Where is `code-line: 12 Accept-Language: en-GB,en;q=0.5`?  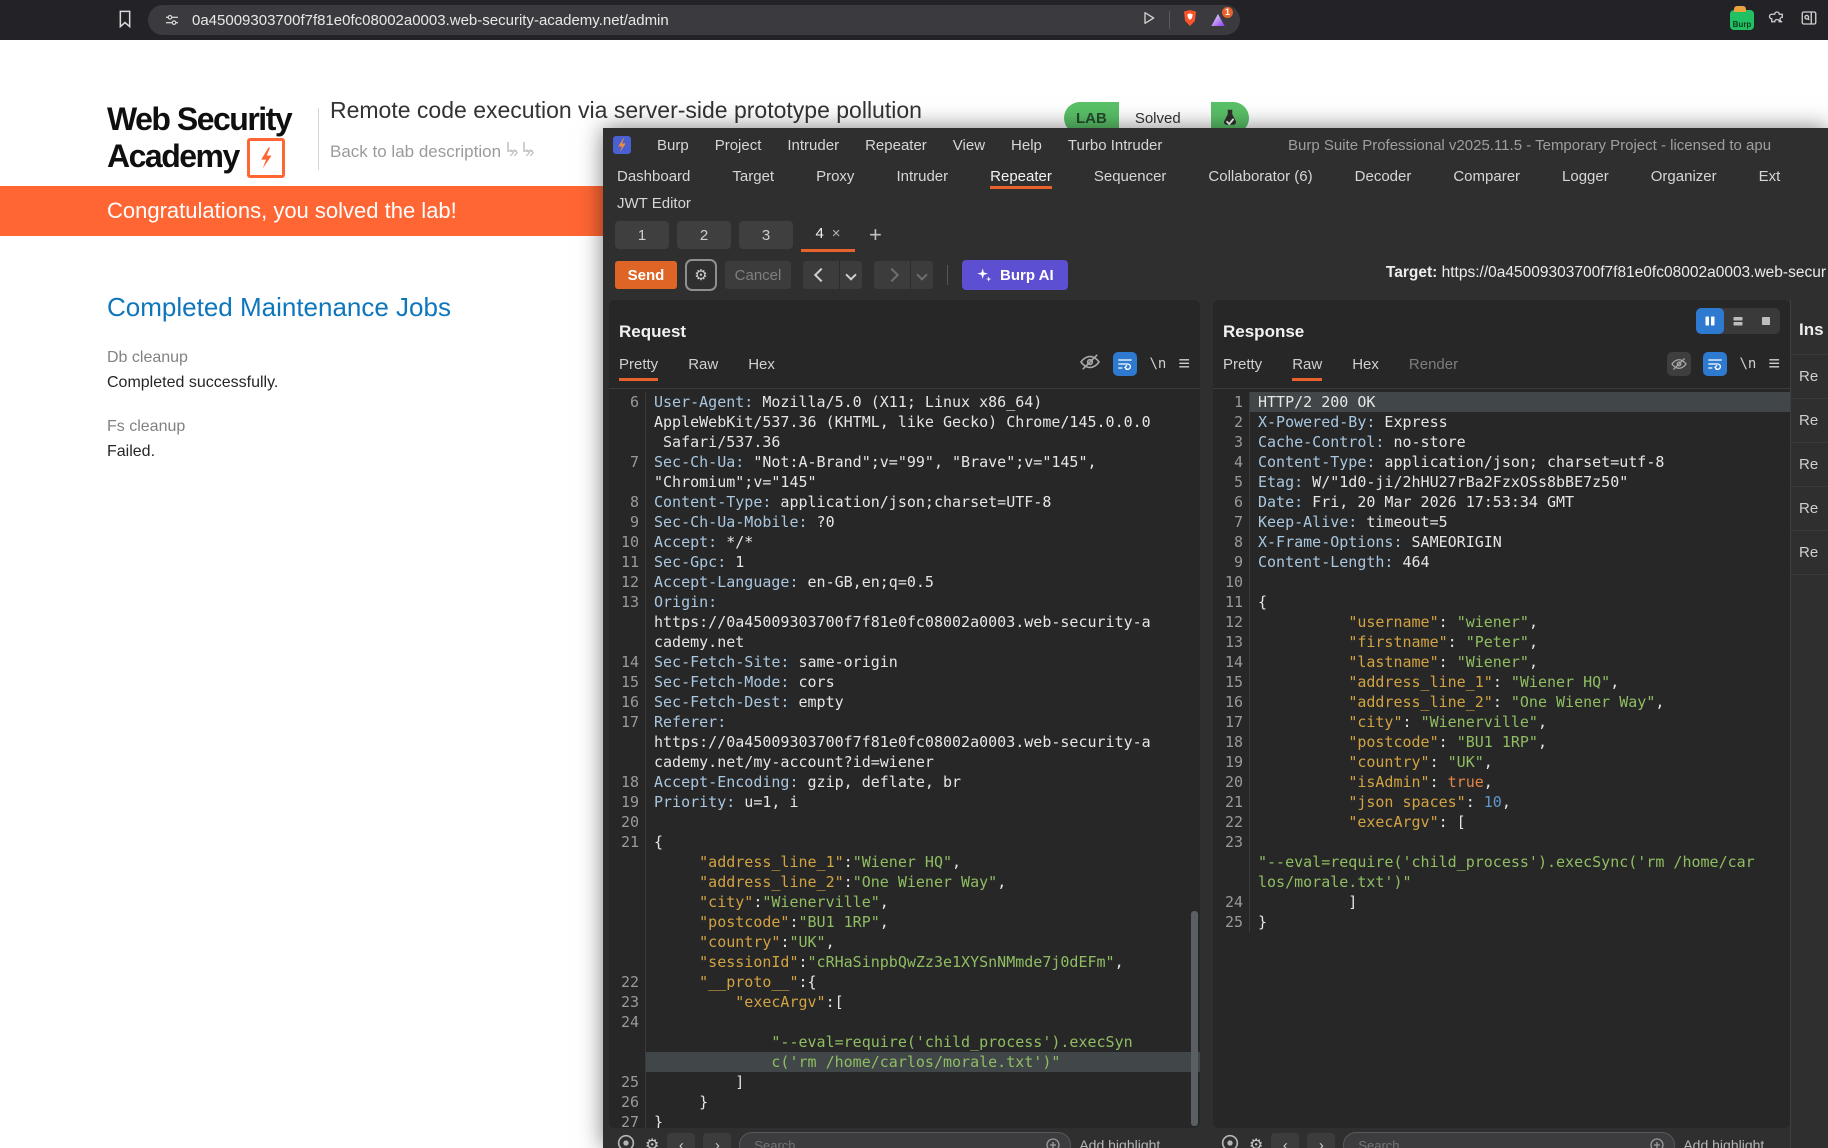 code-line: 12 Accept-Language: en-GB,en;q=0.5 is located at coordinates (904, 582).